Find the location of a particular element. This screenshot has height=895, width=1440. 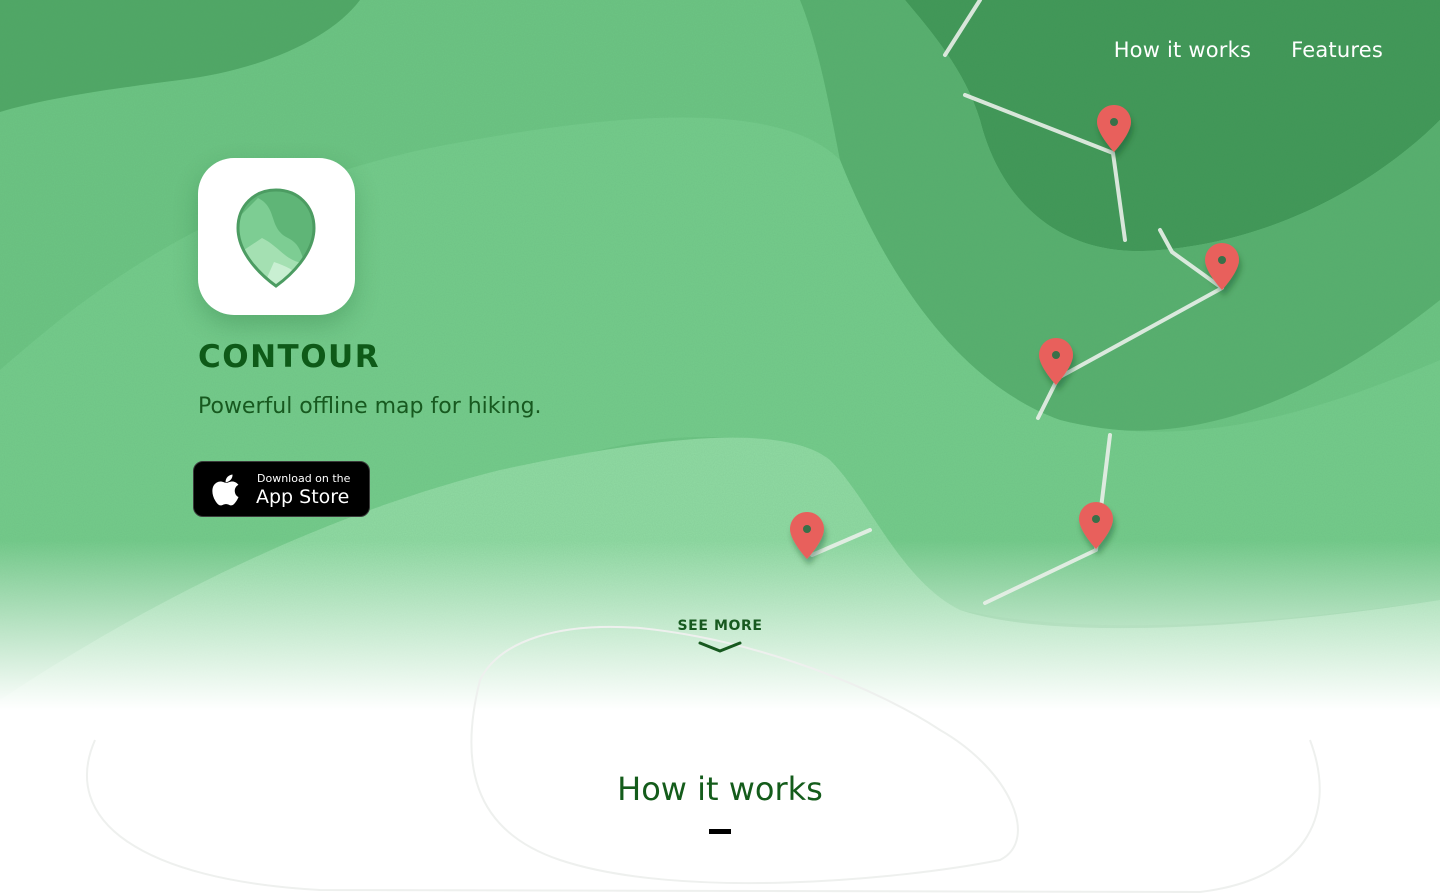

contour-pin-logo-icon is located at coordinates (276, 238).